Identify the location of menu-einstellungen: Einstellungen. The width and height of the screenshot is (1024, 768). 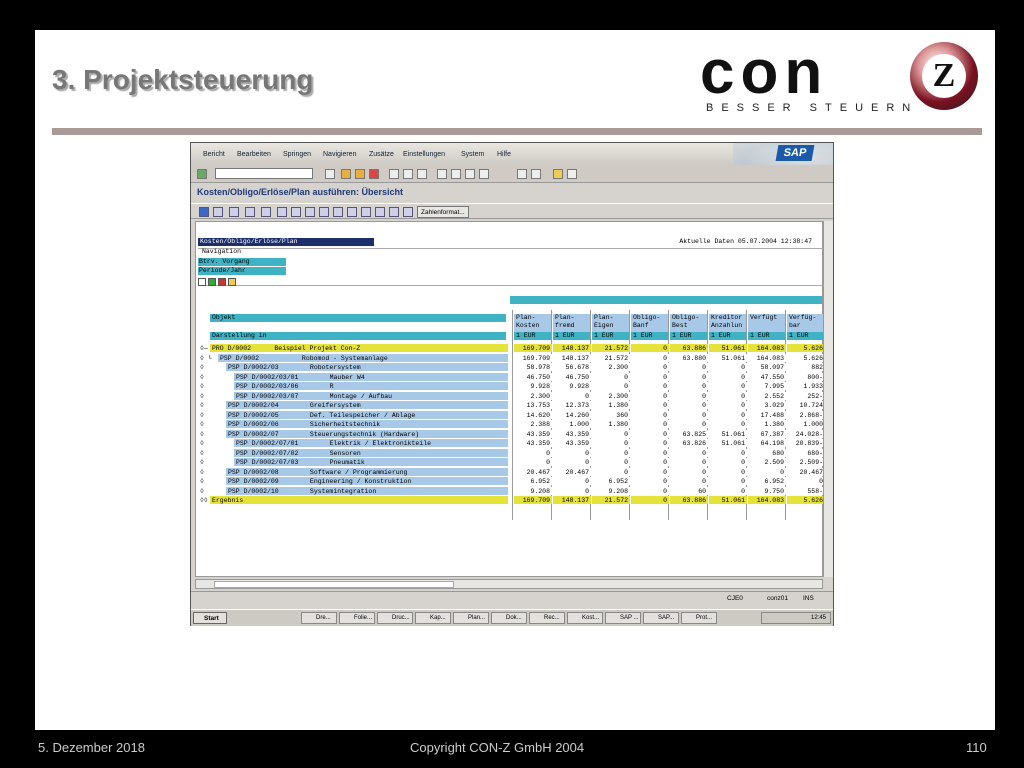
(424, 154).